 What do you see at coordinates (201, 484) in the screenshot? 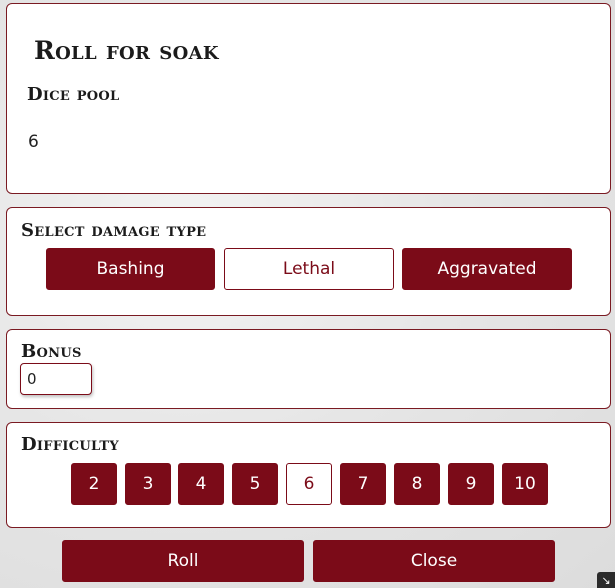
I see `difficulty-4-button: 4` at bounding box center [201, 484].